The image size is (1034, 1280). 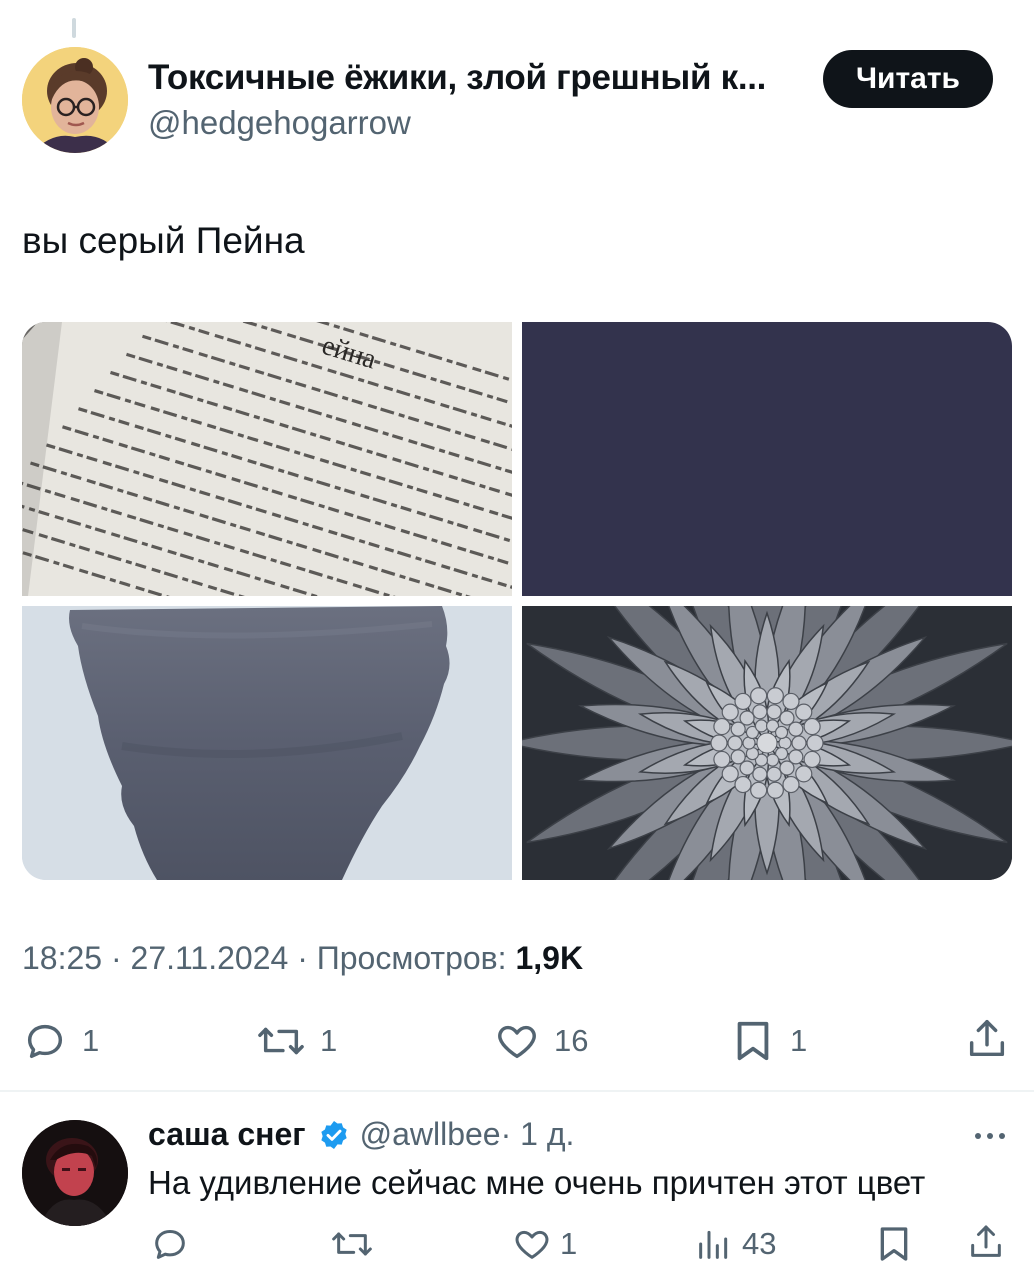 What do you see at coordinates (713, 1244) in the screenshot?
I see `analytics-icon` at bounding box center [713, 1244].